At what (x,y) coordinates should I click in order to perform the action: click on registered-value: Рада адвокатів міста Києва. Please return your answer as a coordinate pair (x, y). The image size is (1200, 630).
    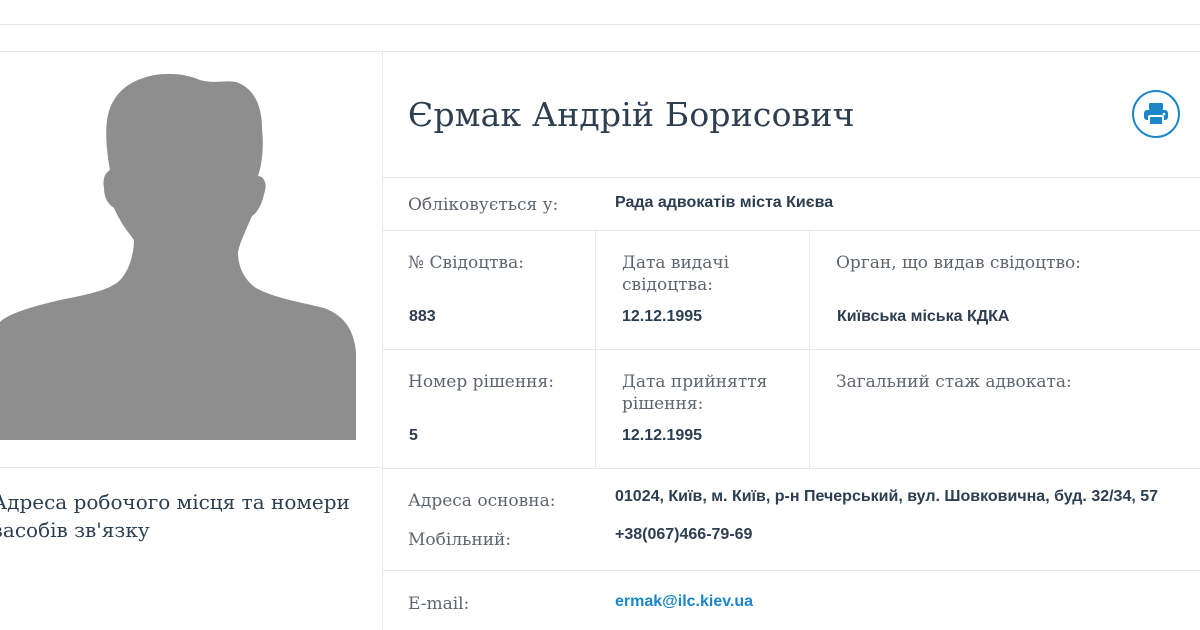
    Looking at the image, I should click on (724, 202).